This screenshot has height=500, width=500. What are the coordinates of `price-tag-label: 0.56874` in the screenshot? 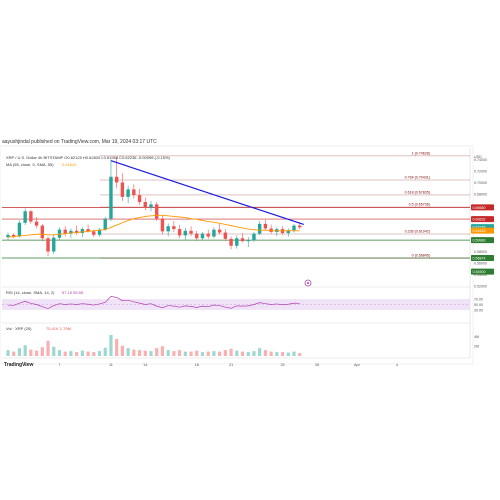 It's located at (479, 258).